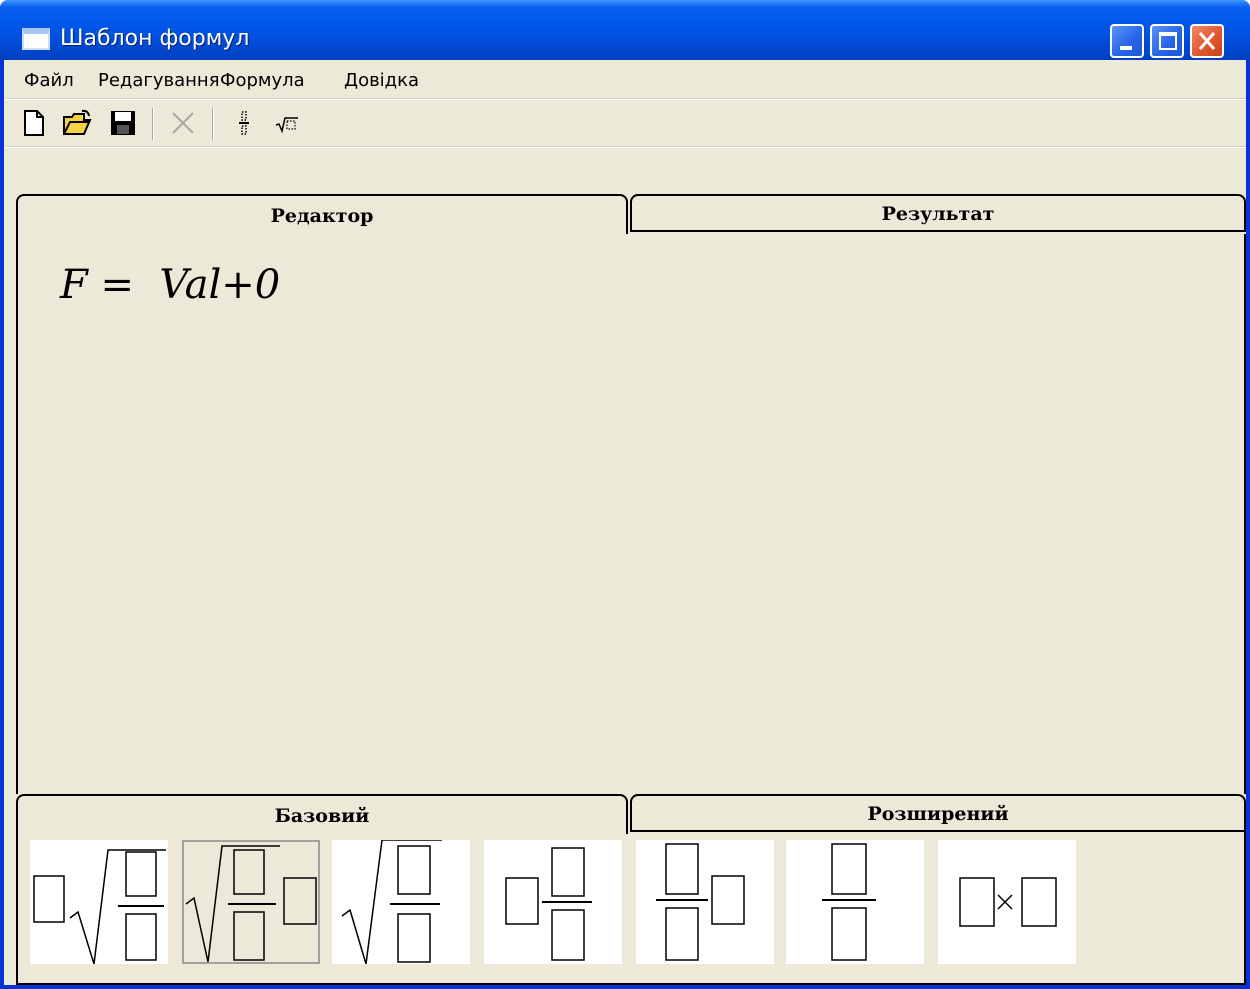  What do you see at coordinates (625, 147) in the screenshot?
I see `toolbar-divider` at bounding box center [625, 147].